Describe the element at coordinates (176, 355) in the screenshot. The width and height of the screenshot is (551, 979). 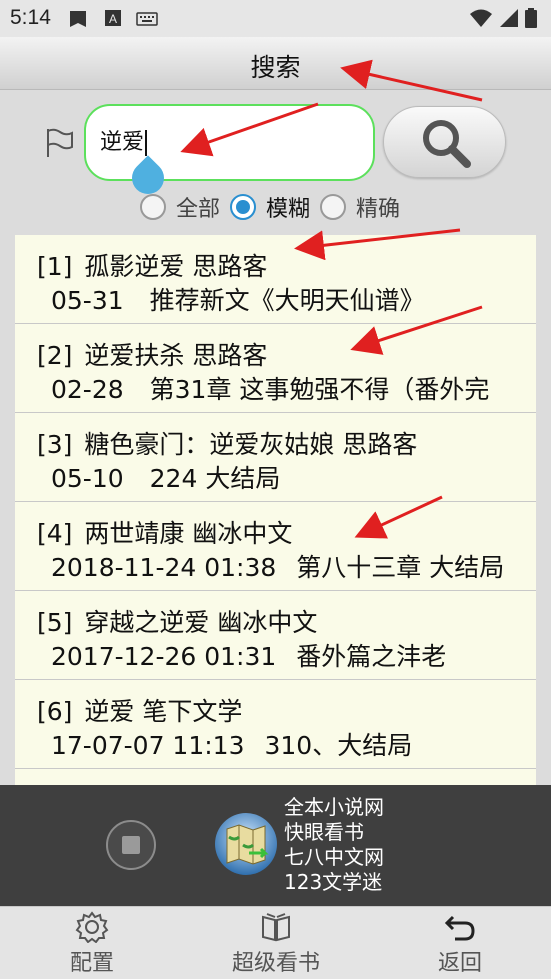
I see `result-title: 逆爱扶杀 思路客` at that location.